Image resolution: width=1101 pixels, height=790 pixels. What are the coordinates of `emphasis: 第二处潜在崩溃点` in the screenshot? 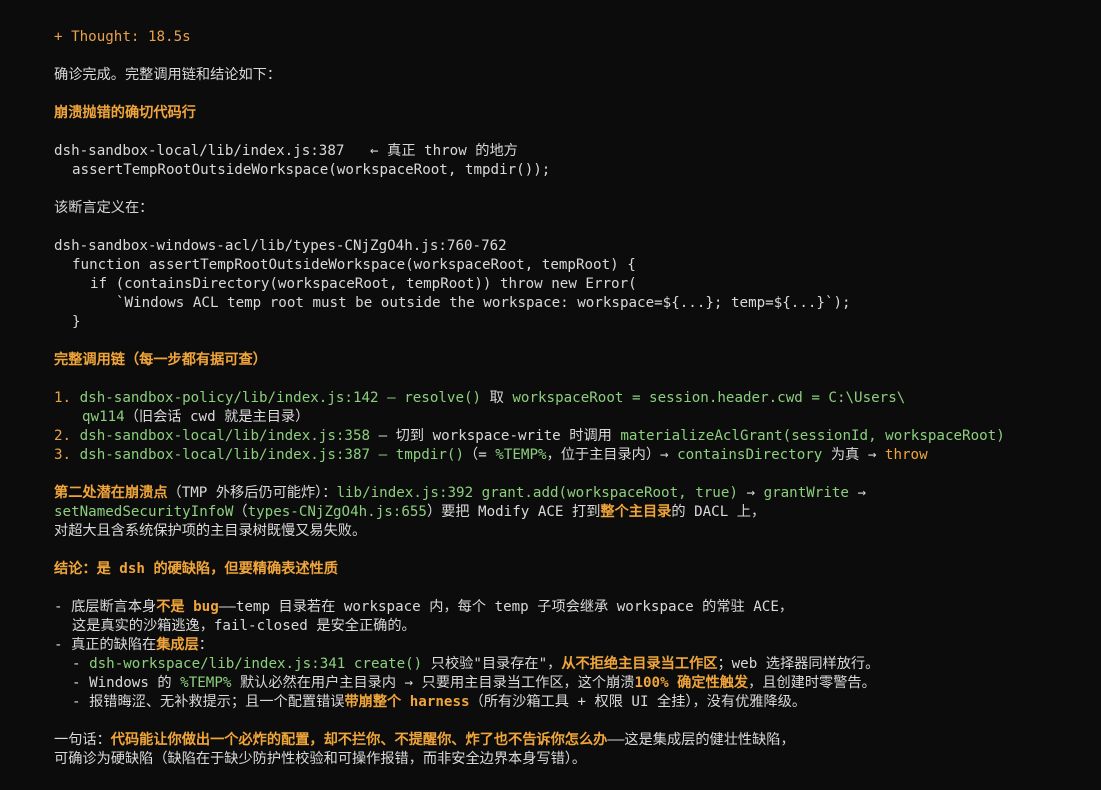 It's located at (111, 493).